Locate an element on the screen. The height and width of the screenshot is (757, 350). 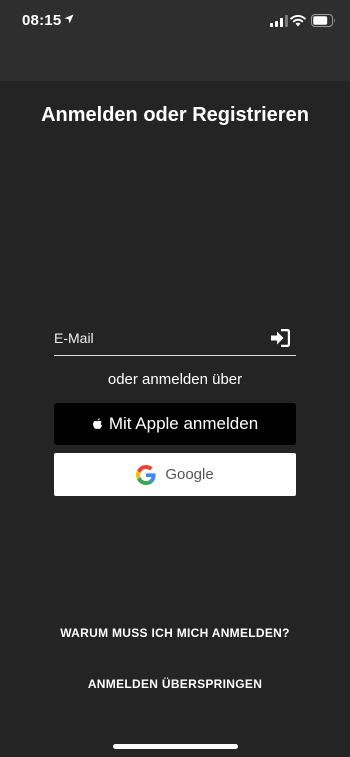
apple-icon is located at coordinates (97, 423).